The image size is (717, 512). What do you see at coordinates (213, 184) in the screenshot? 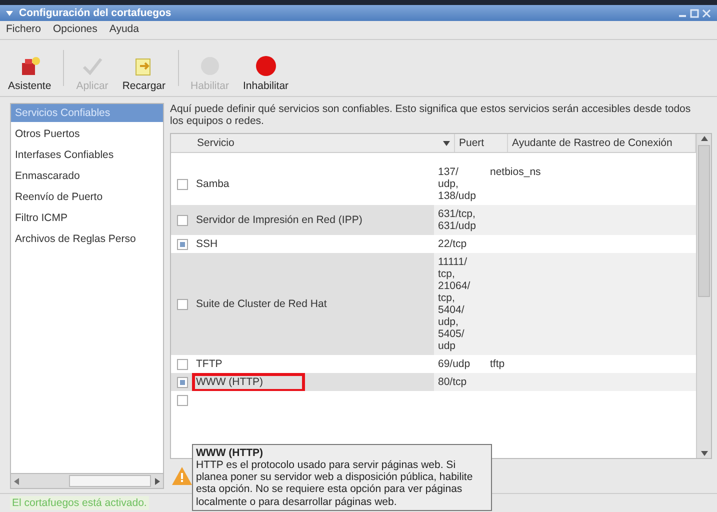
I see `table-cell-text: Samba` at bounding box center [213, 184].